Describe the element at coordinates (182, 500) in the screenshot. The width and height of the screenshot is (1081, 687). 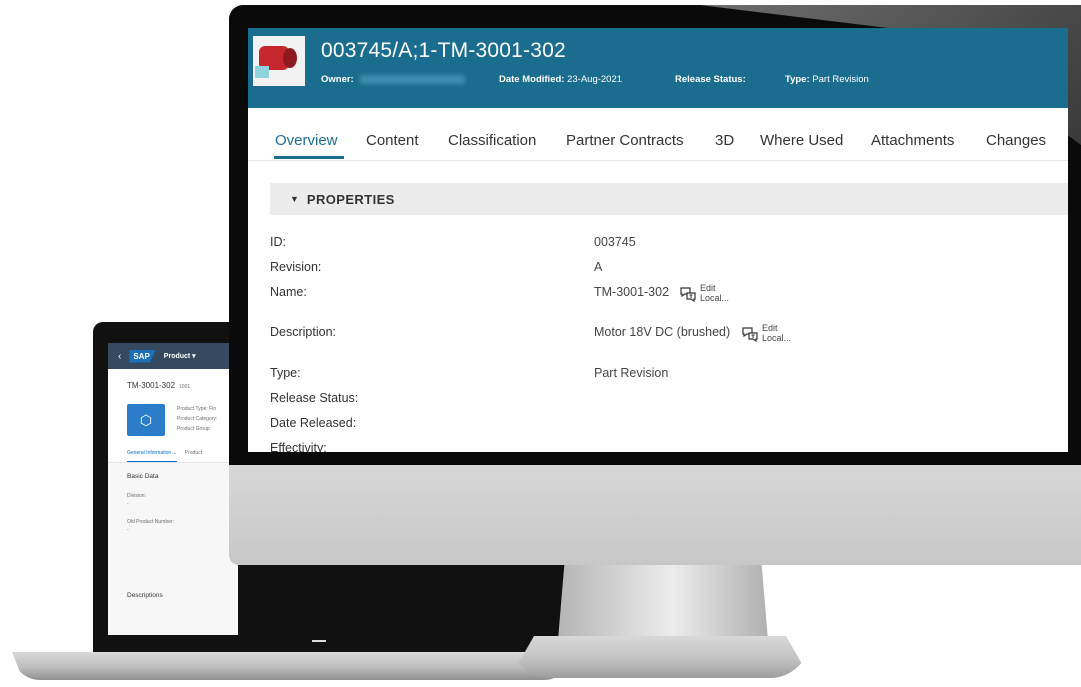
I see `laptop-field: Division: -` at that location.